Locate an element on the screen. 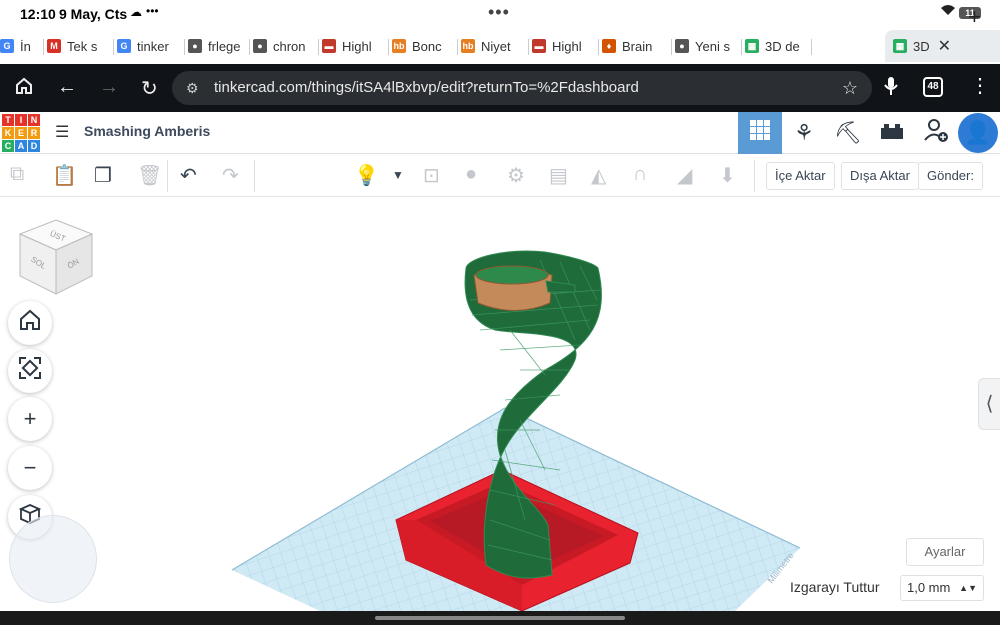 This screenshot has width=1000, height=625. view-cube: ÜST SOL ÖN is located at coordinates (56, 259).